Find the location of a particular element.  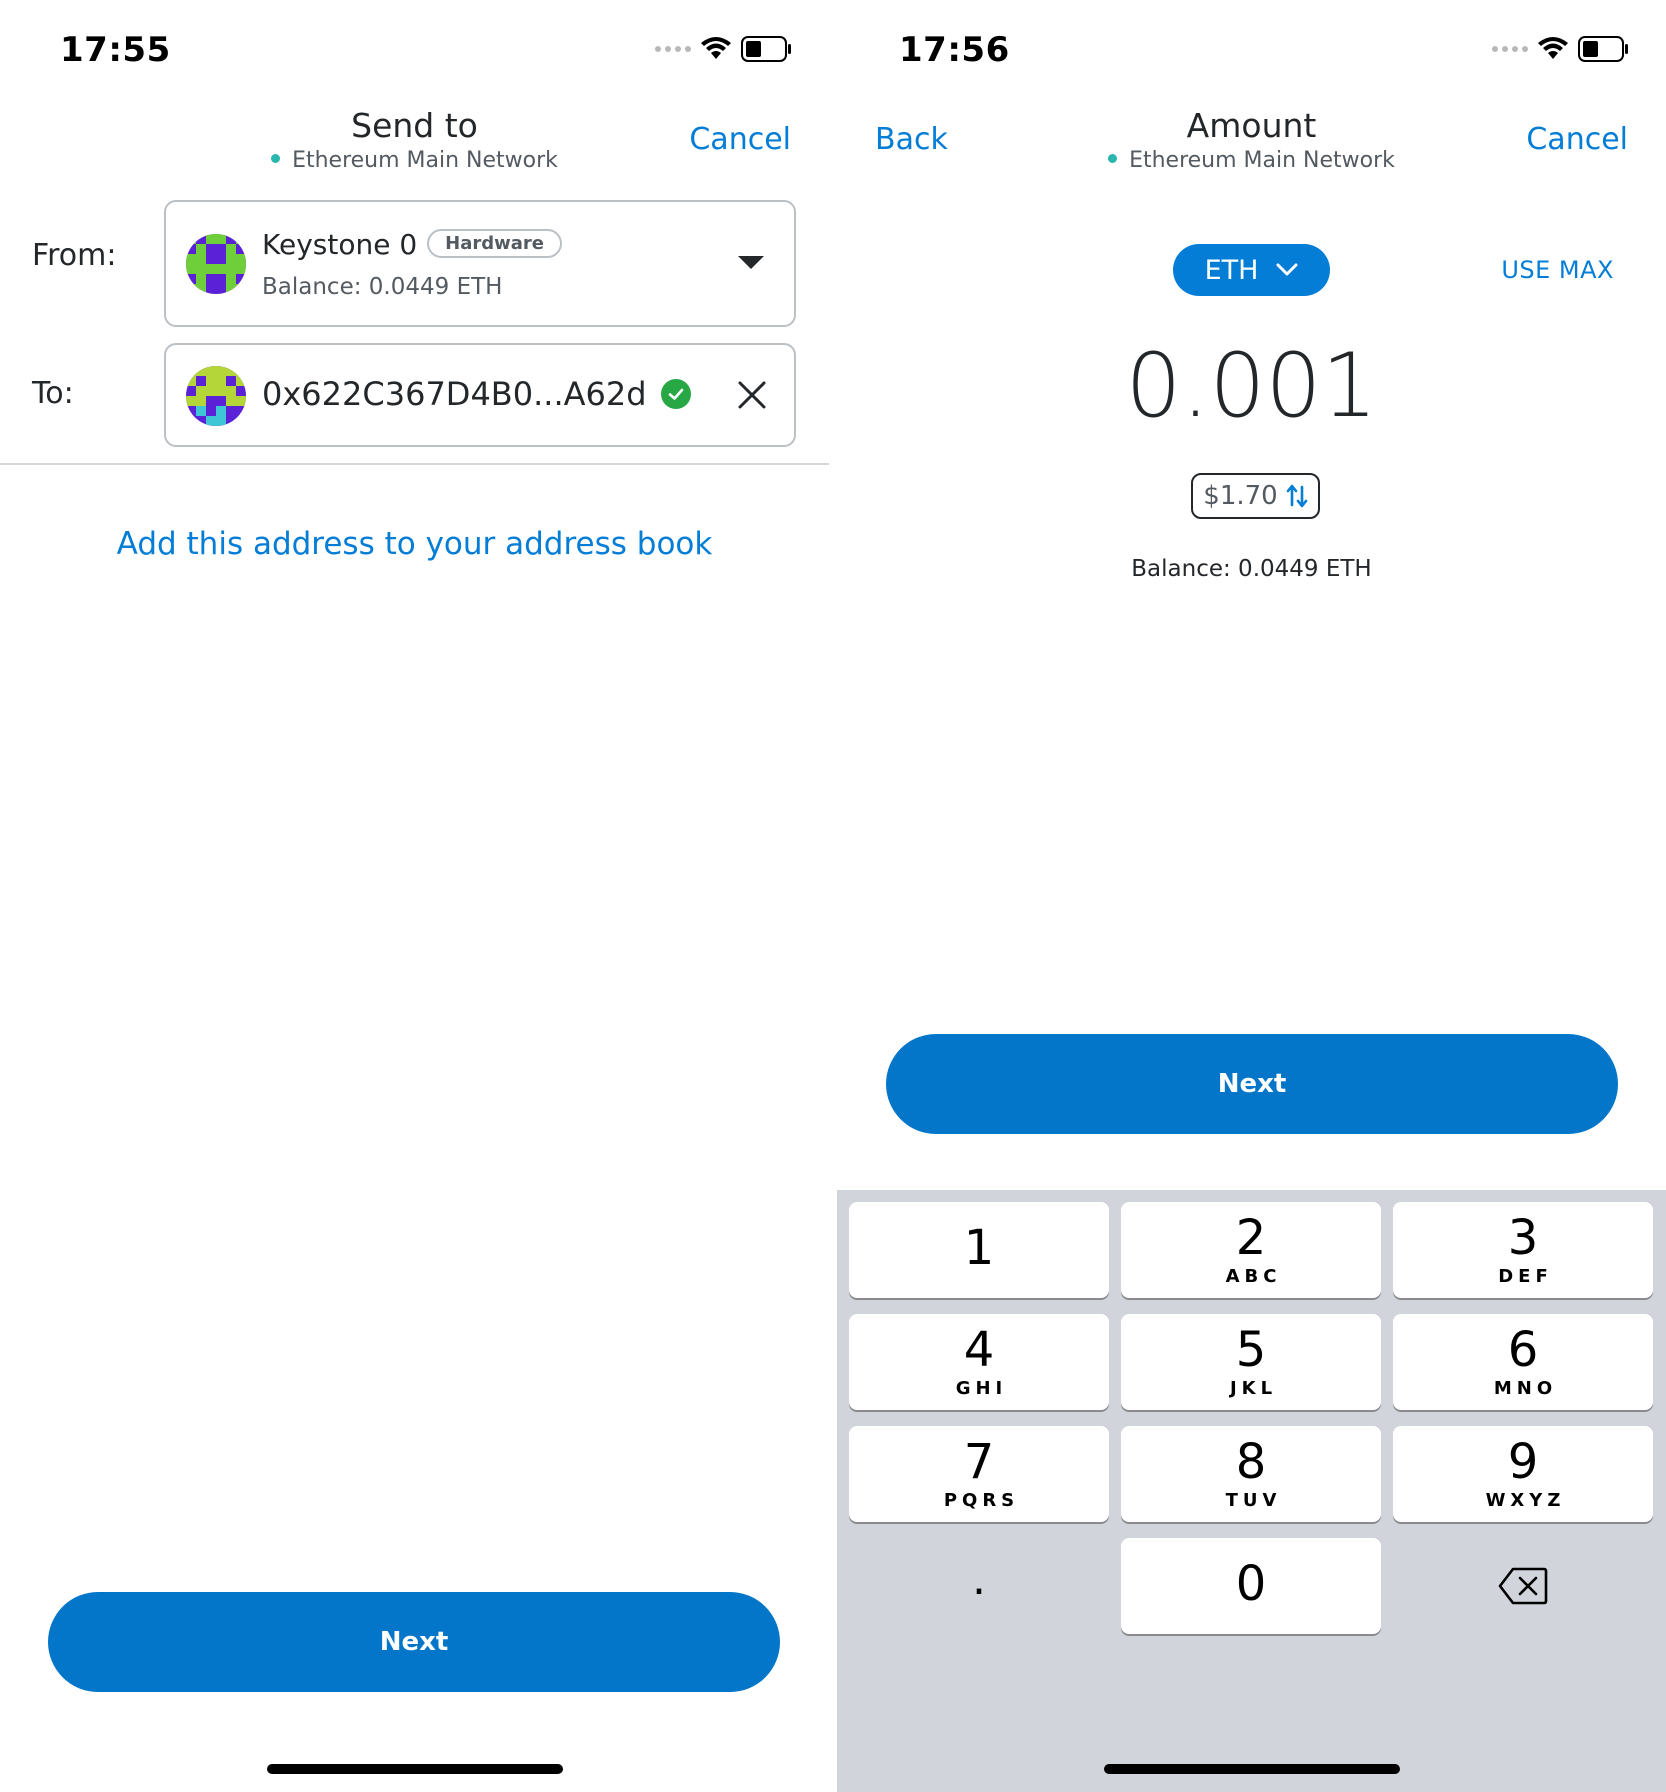

key-5: 5 JKL is located at coordinates (1251, 1362).